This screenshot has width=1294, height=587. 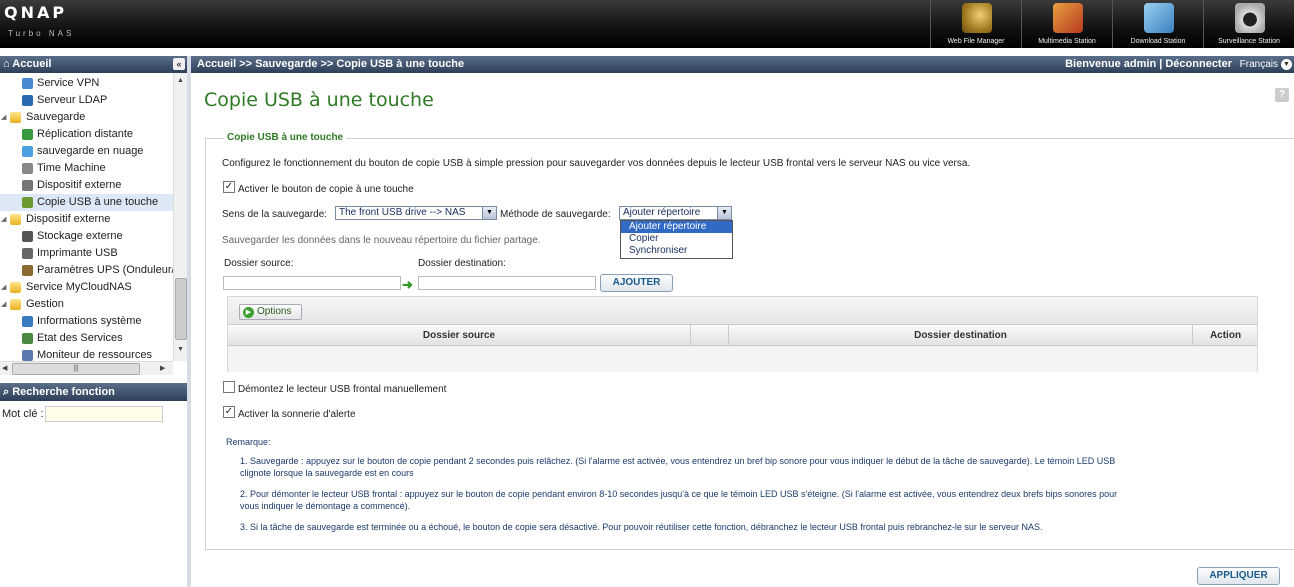 I want to click on options-button: ▶ Options, so click(x=270, y=312).